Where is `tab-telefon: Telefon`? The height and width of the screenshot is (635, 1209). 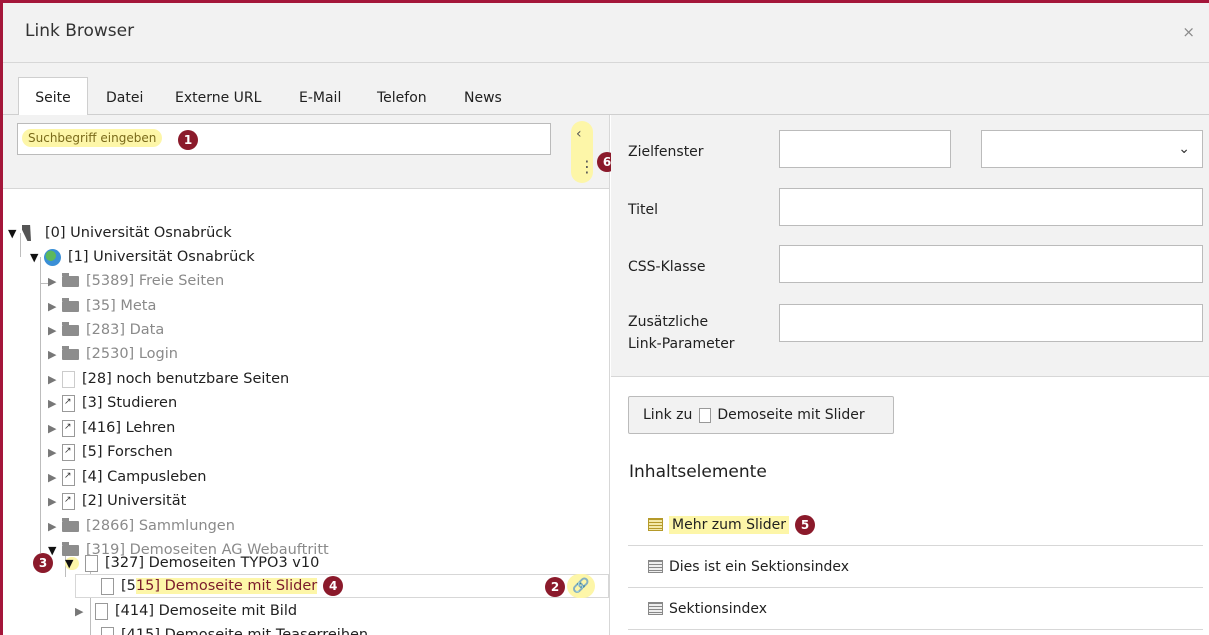
tab-telefon: Telefon is located at coordinates (402, 98).